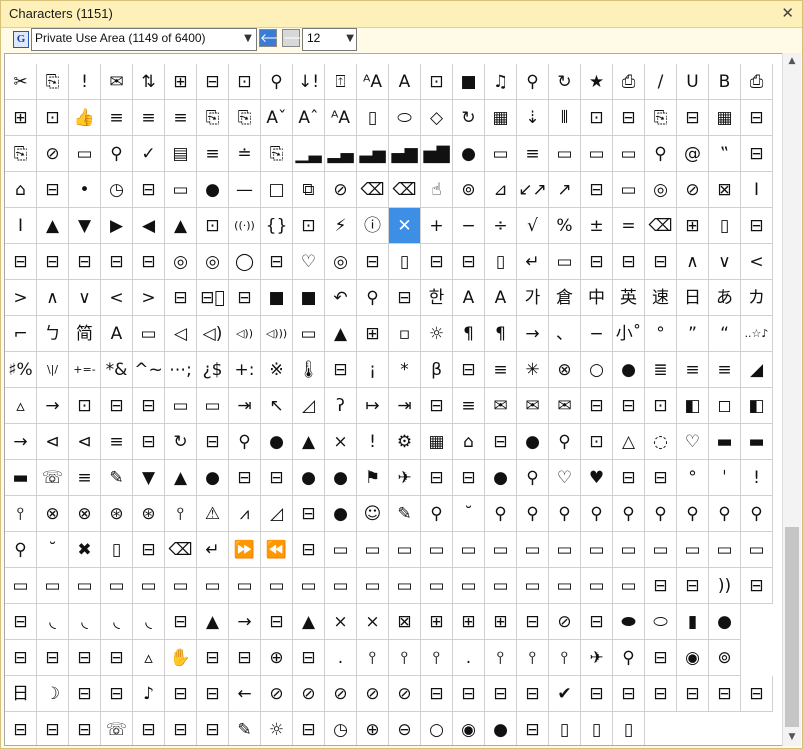  Describe the element at coordinates (565, 728) in the screenshot. I see `glyph-cell: ▯` at that location.